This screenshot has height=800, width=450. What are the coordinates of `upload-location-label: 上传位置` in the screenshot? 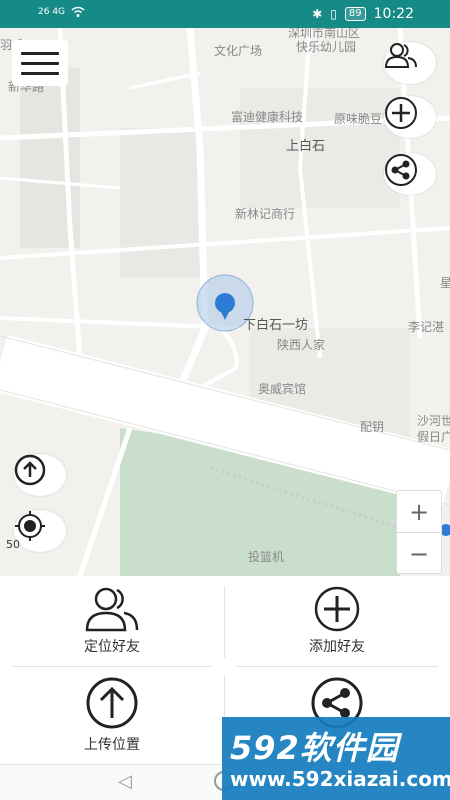 It's located at (112, 745).